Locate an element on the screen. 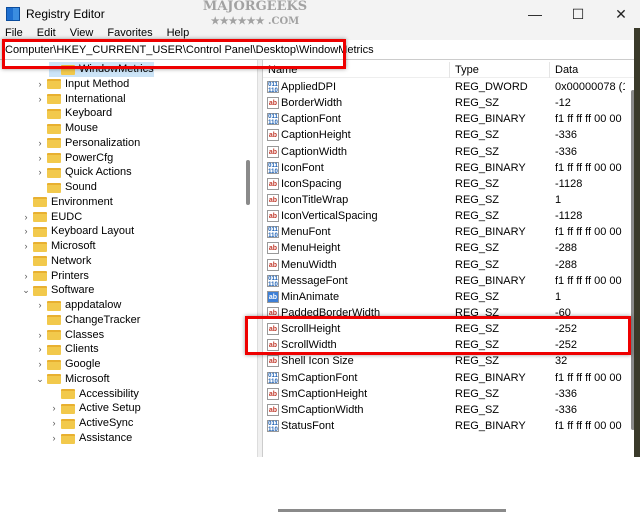  tree-item: Accessibility is located at coordinates (94, 394).